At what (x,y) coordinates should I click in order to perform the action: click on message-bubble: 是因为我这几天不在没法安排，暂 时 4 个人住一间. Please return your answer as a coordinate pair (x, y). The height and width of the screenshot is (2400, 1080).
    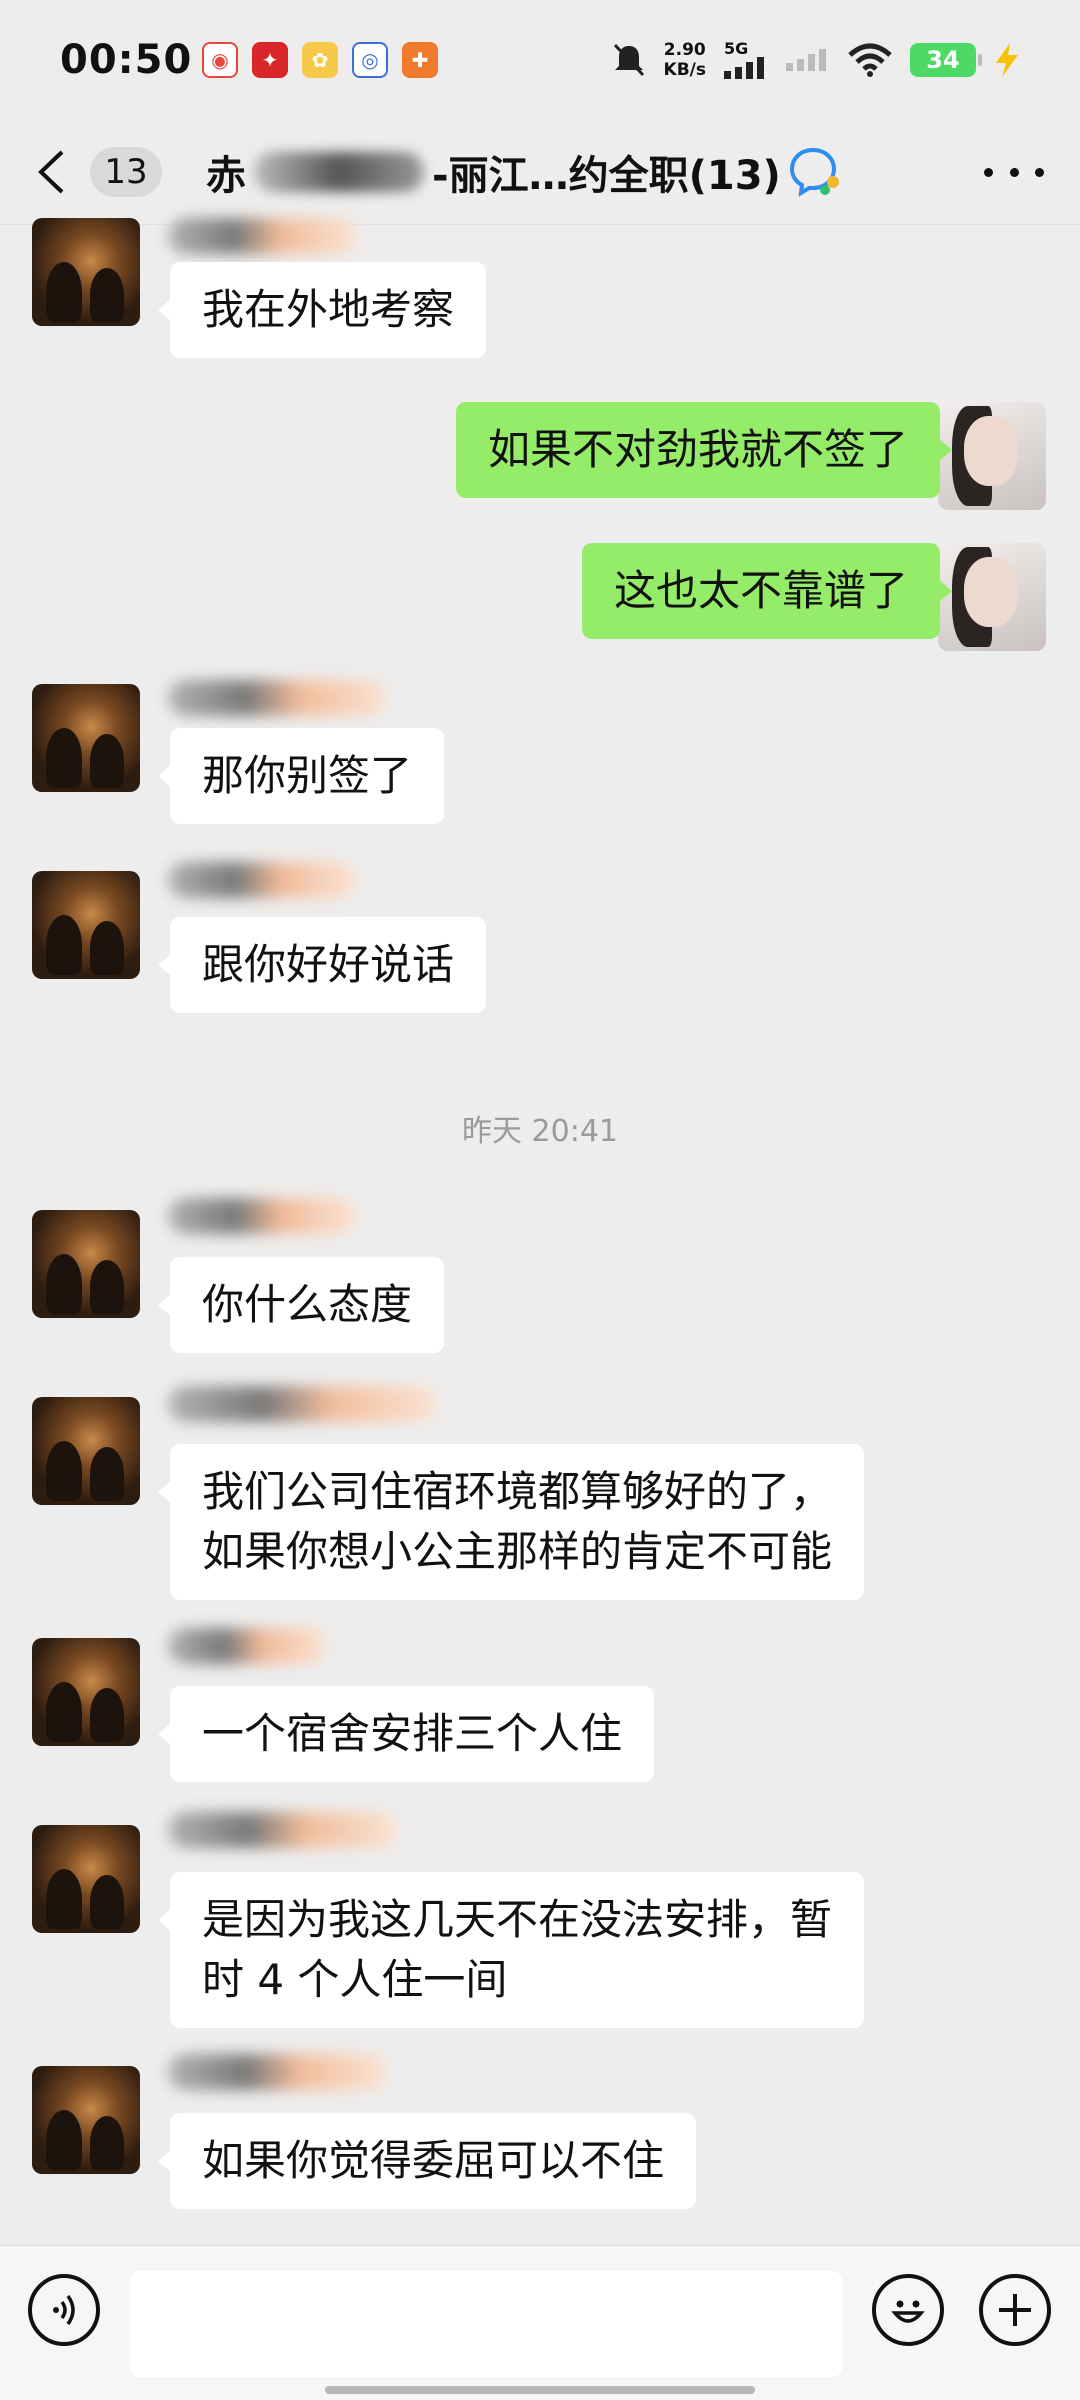
    Looking at the image, I should click on (511, 1950).